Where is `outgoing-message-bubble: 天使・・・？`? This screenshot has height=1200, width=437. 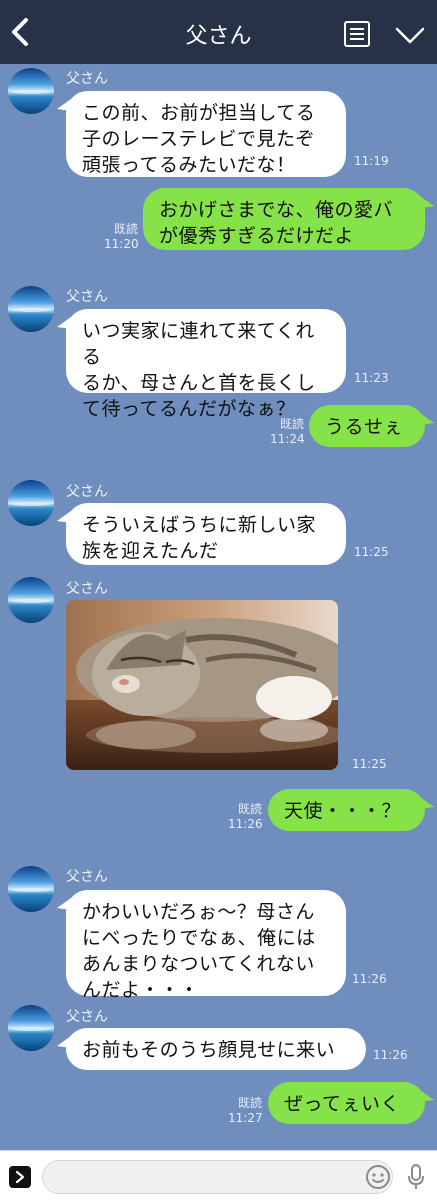 outgoing-message-bubble: 天使・・・？ is located at coordinates (351, 810).